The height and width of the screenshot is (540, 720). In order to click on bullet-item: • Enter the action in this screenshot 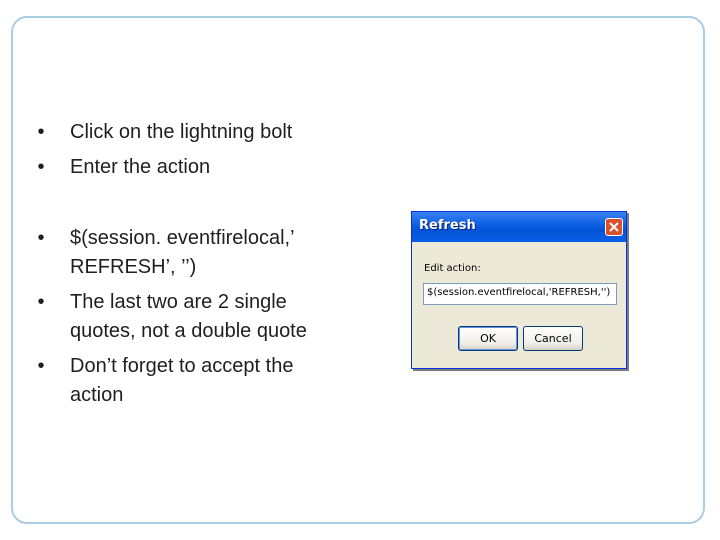, I will do `click(170, 167)`.